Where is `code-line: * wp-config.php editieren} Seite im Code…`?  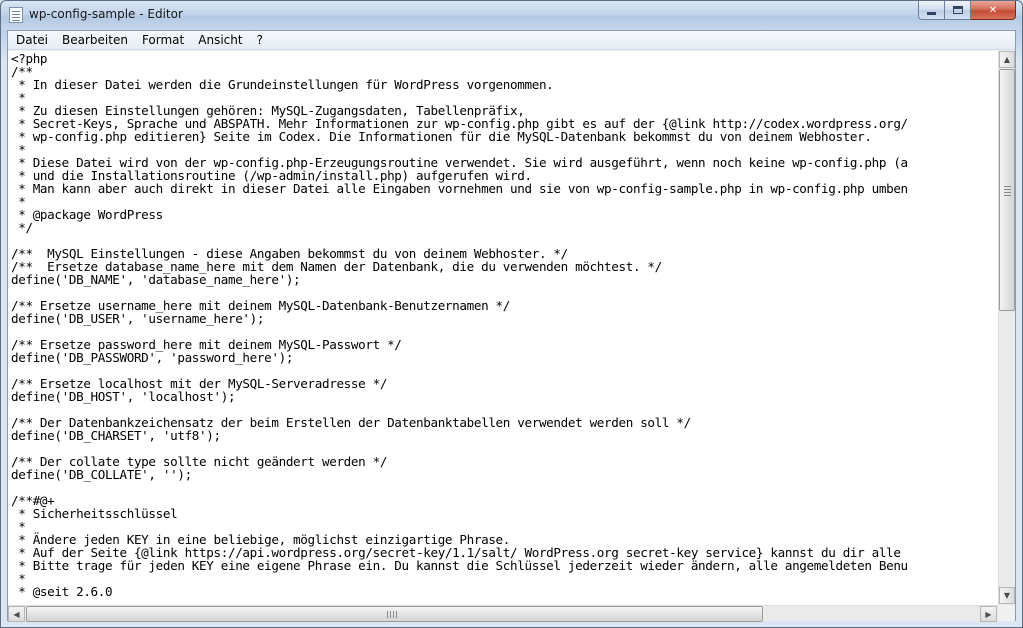 code-line: * wp-config.php editieren} Seite im Code… is located at coordinates (441, 136).